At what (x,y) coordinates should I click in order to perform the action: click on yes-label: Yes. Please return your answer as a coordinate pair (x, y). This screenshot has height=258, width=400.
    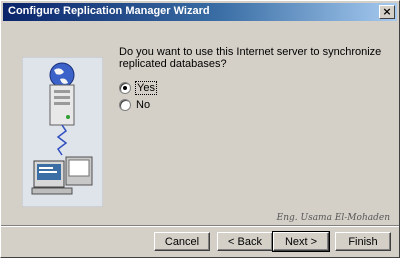
    Looking at the image, I should click on (146, 88).